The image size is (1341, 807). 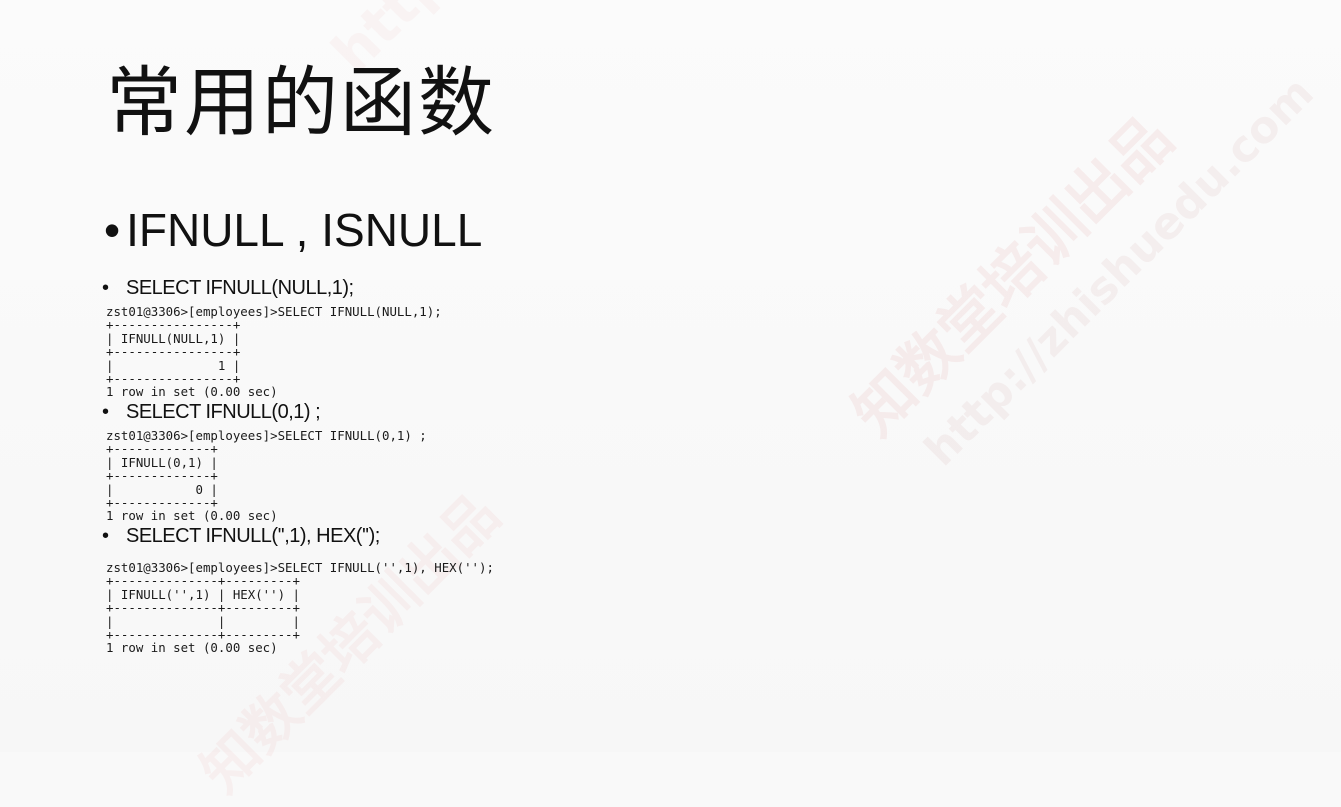 I want to click on example-heading: • SELECT IFNULL(0,1) ;, so click(x=211, y=412).